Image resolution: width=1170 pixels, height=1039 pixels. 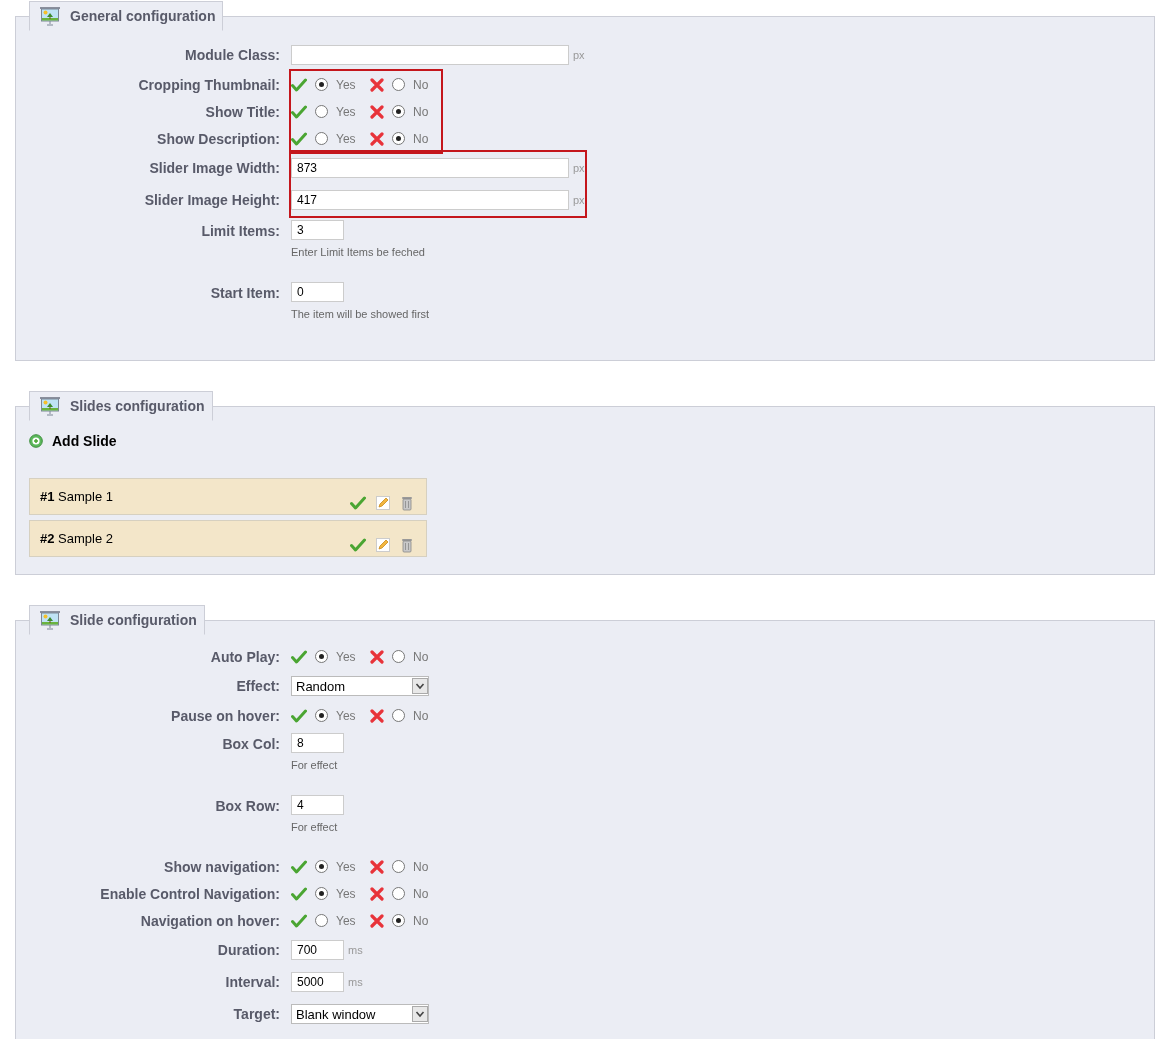 What do you see at coordinates (247, 806) in the screenshot?
I see `field-label: Box Row:` at bounding box center [247, 806].